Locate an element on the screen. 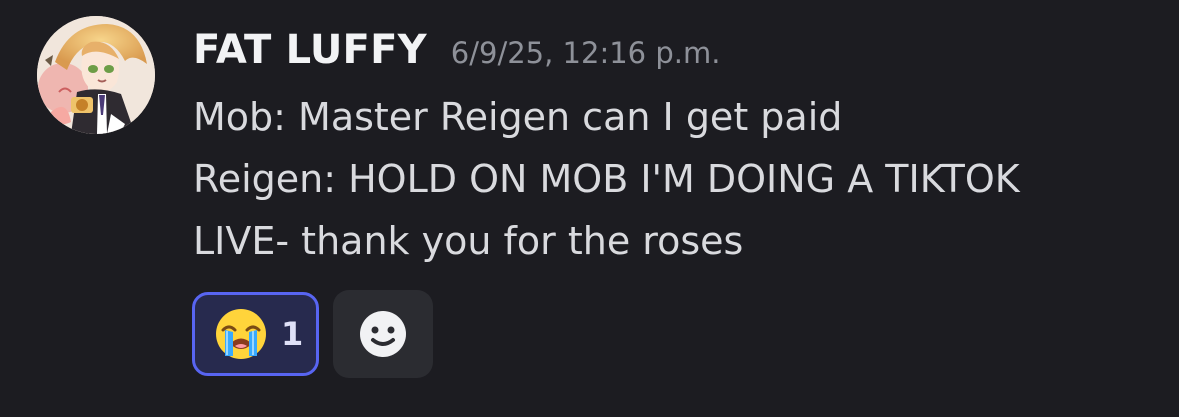 The height and width of the screenshot is (417, 1179). smile-icon is located at coordinates (383, 334).